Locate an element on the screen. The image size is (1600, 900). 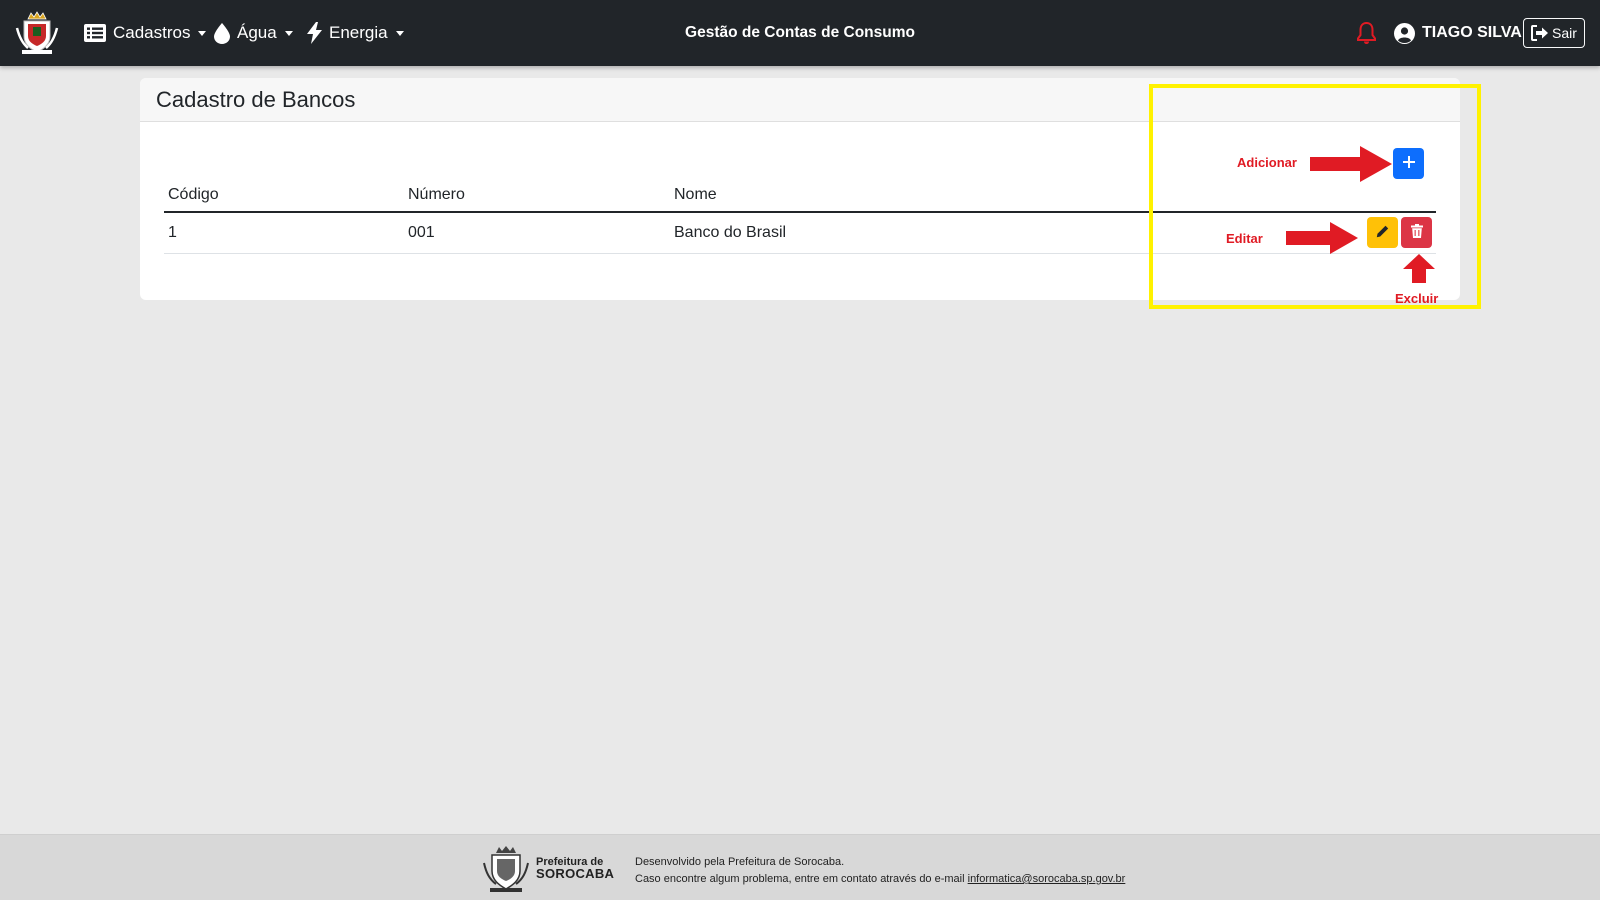
droplet-icon is located at coordinates (222, 33).